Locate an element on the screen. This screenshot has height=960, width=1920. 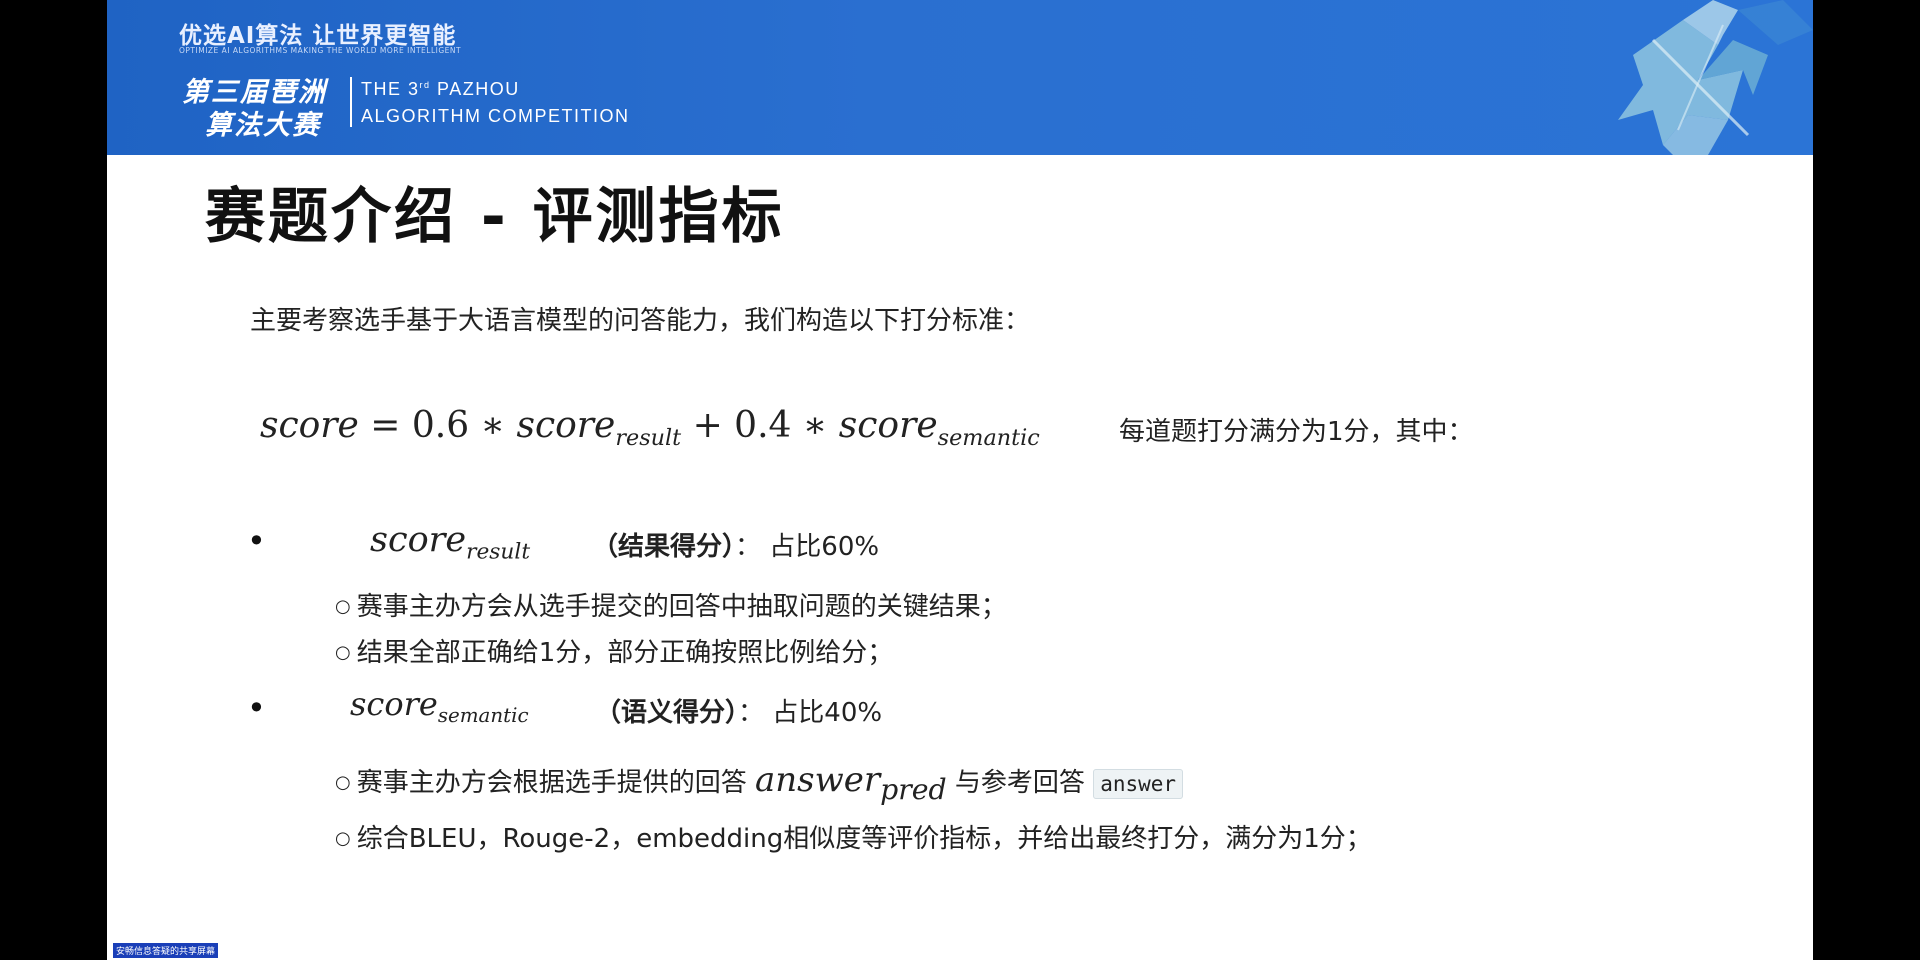
screen-share-badge: 安畅信息答疑的共享屏幕 is located at coordinates (166, 950).